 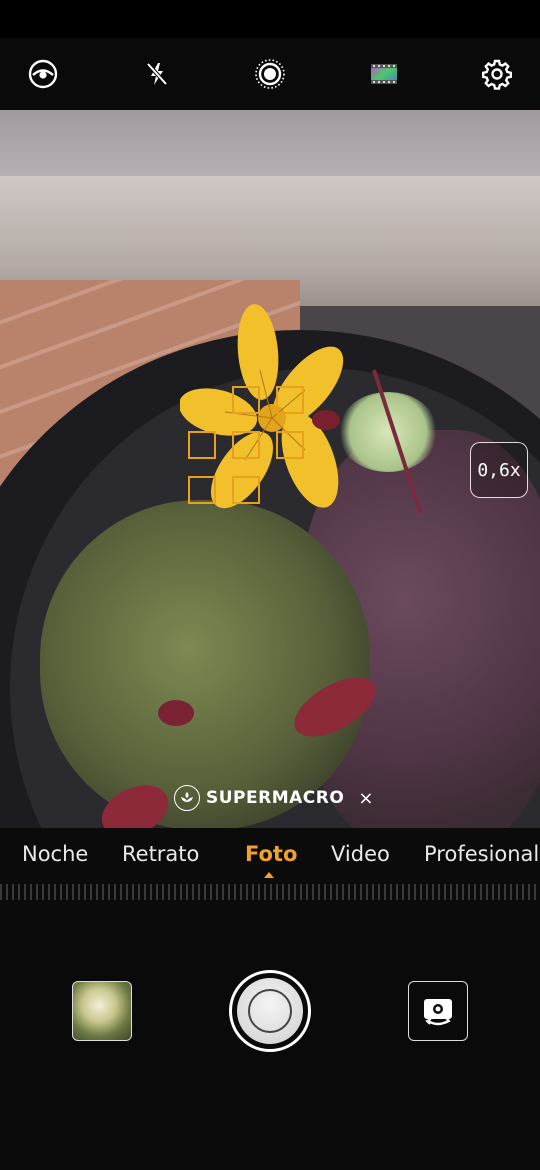 I want to click on zoom-level-label: 0,6x, so click(x=499, y=470).